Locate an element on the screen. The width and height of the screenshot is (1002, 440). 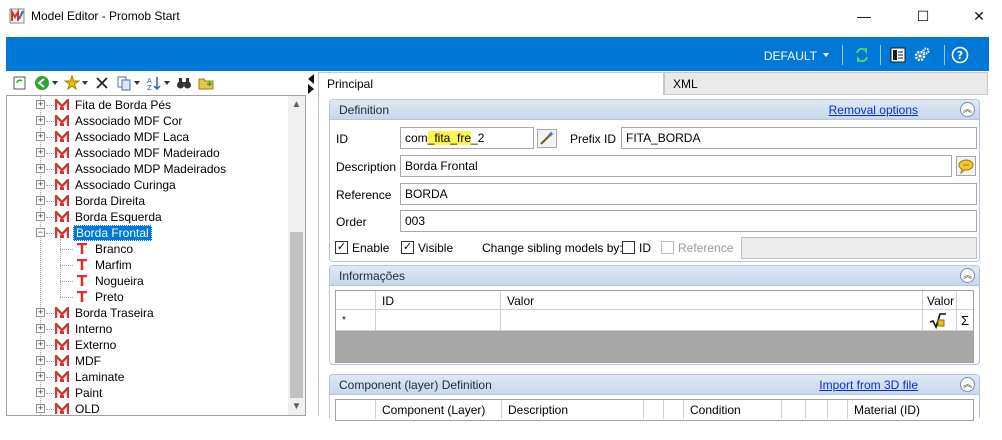
tab-xml: XML is located at coordinates (826, 83).